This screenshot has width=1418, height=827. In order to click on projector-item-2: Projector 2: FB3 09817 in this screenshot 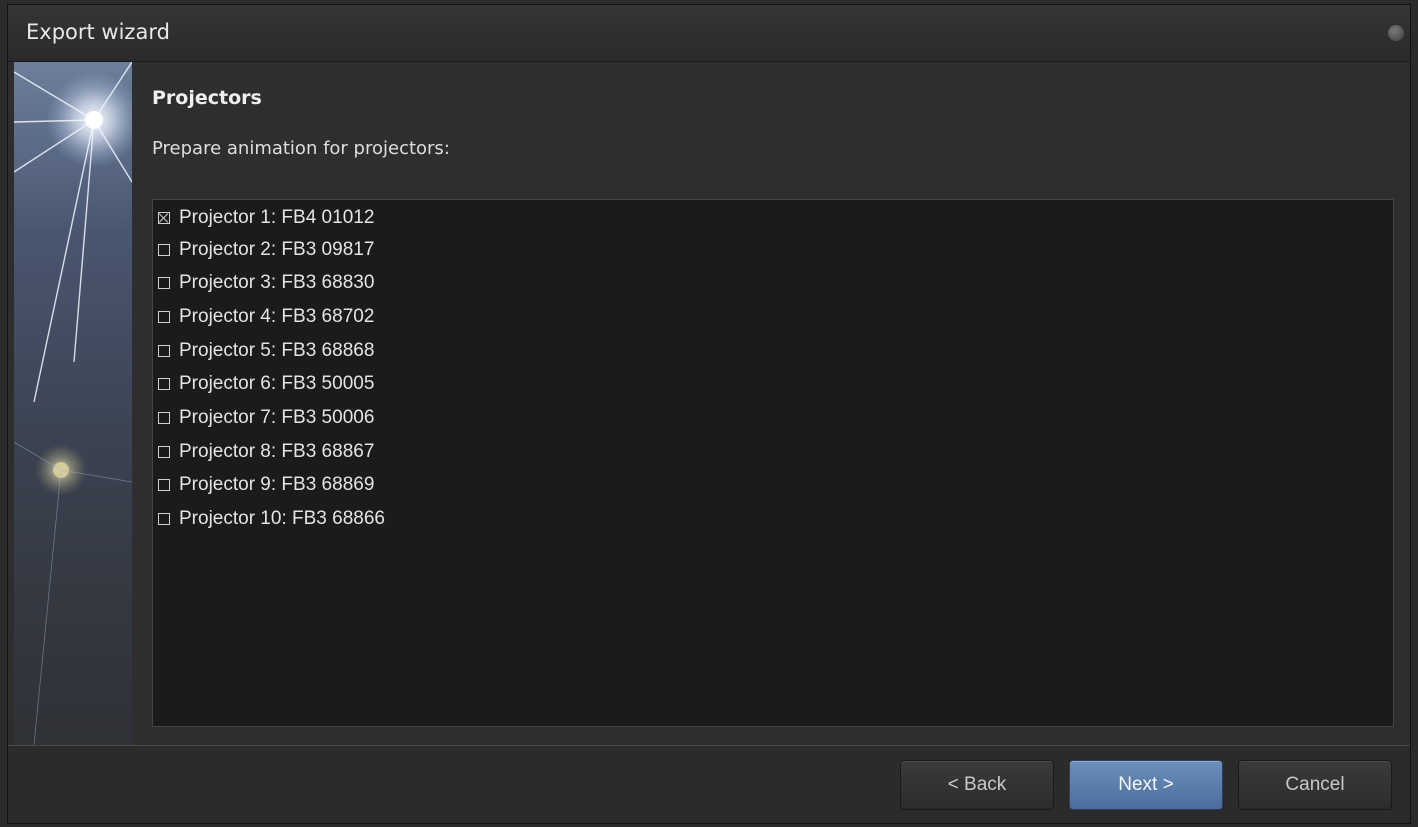, I will do `click(266, 250)`.